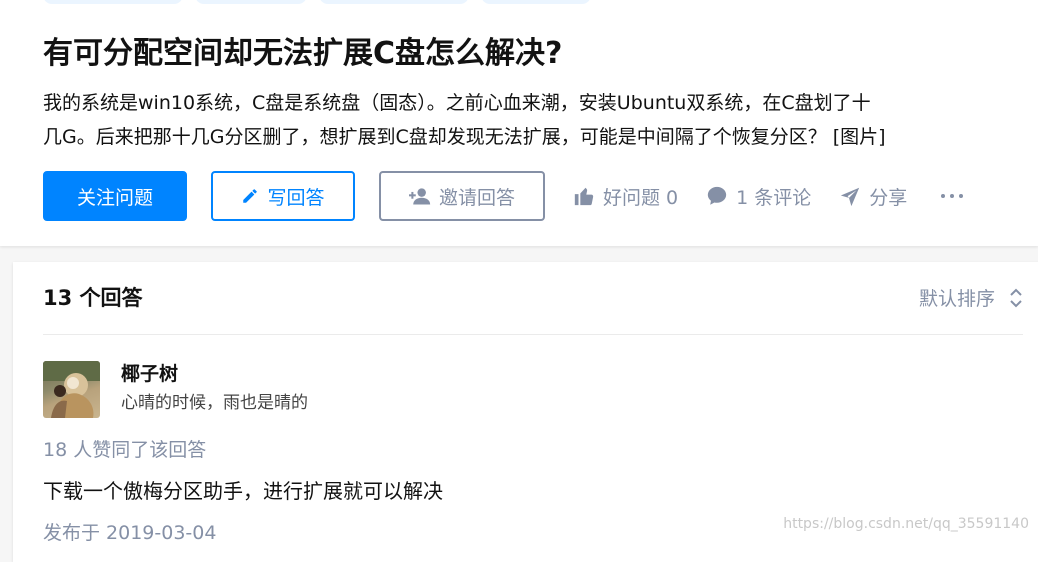 The image size is (1038, 562). Describe the element at coordinates (533, 298) in the screenshot. I see `answers-header: 13 个回答 默认排序` at that location.